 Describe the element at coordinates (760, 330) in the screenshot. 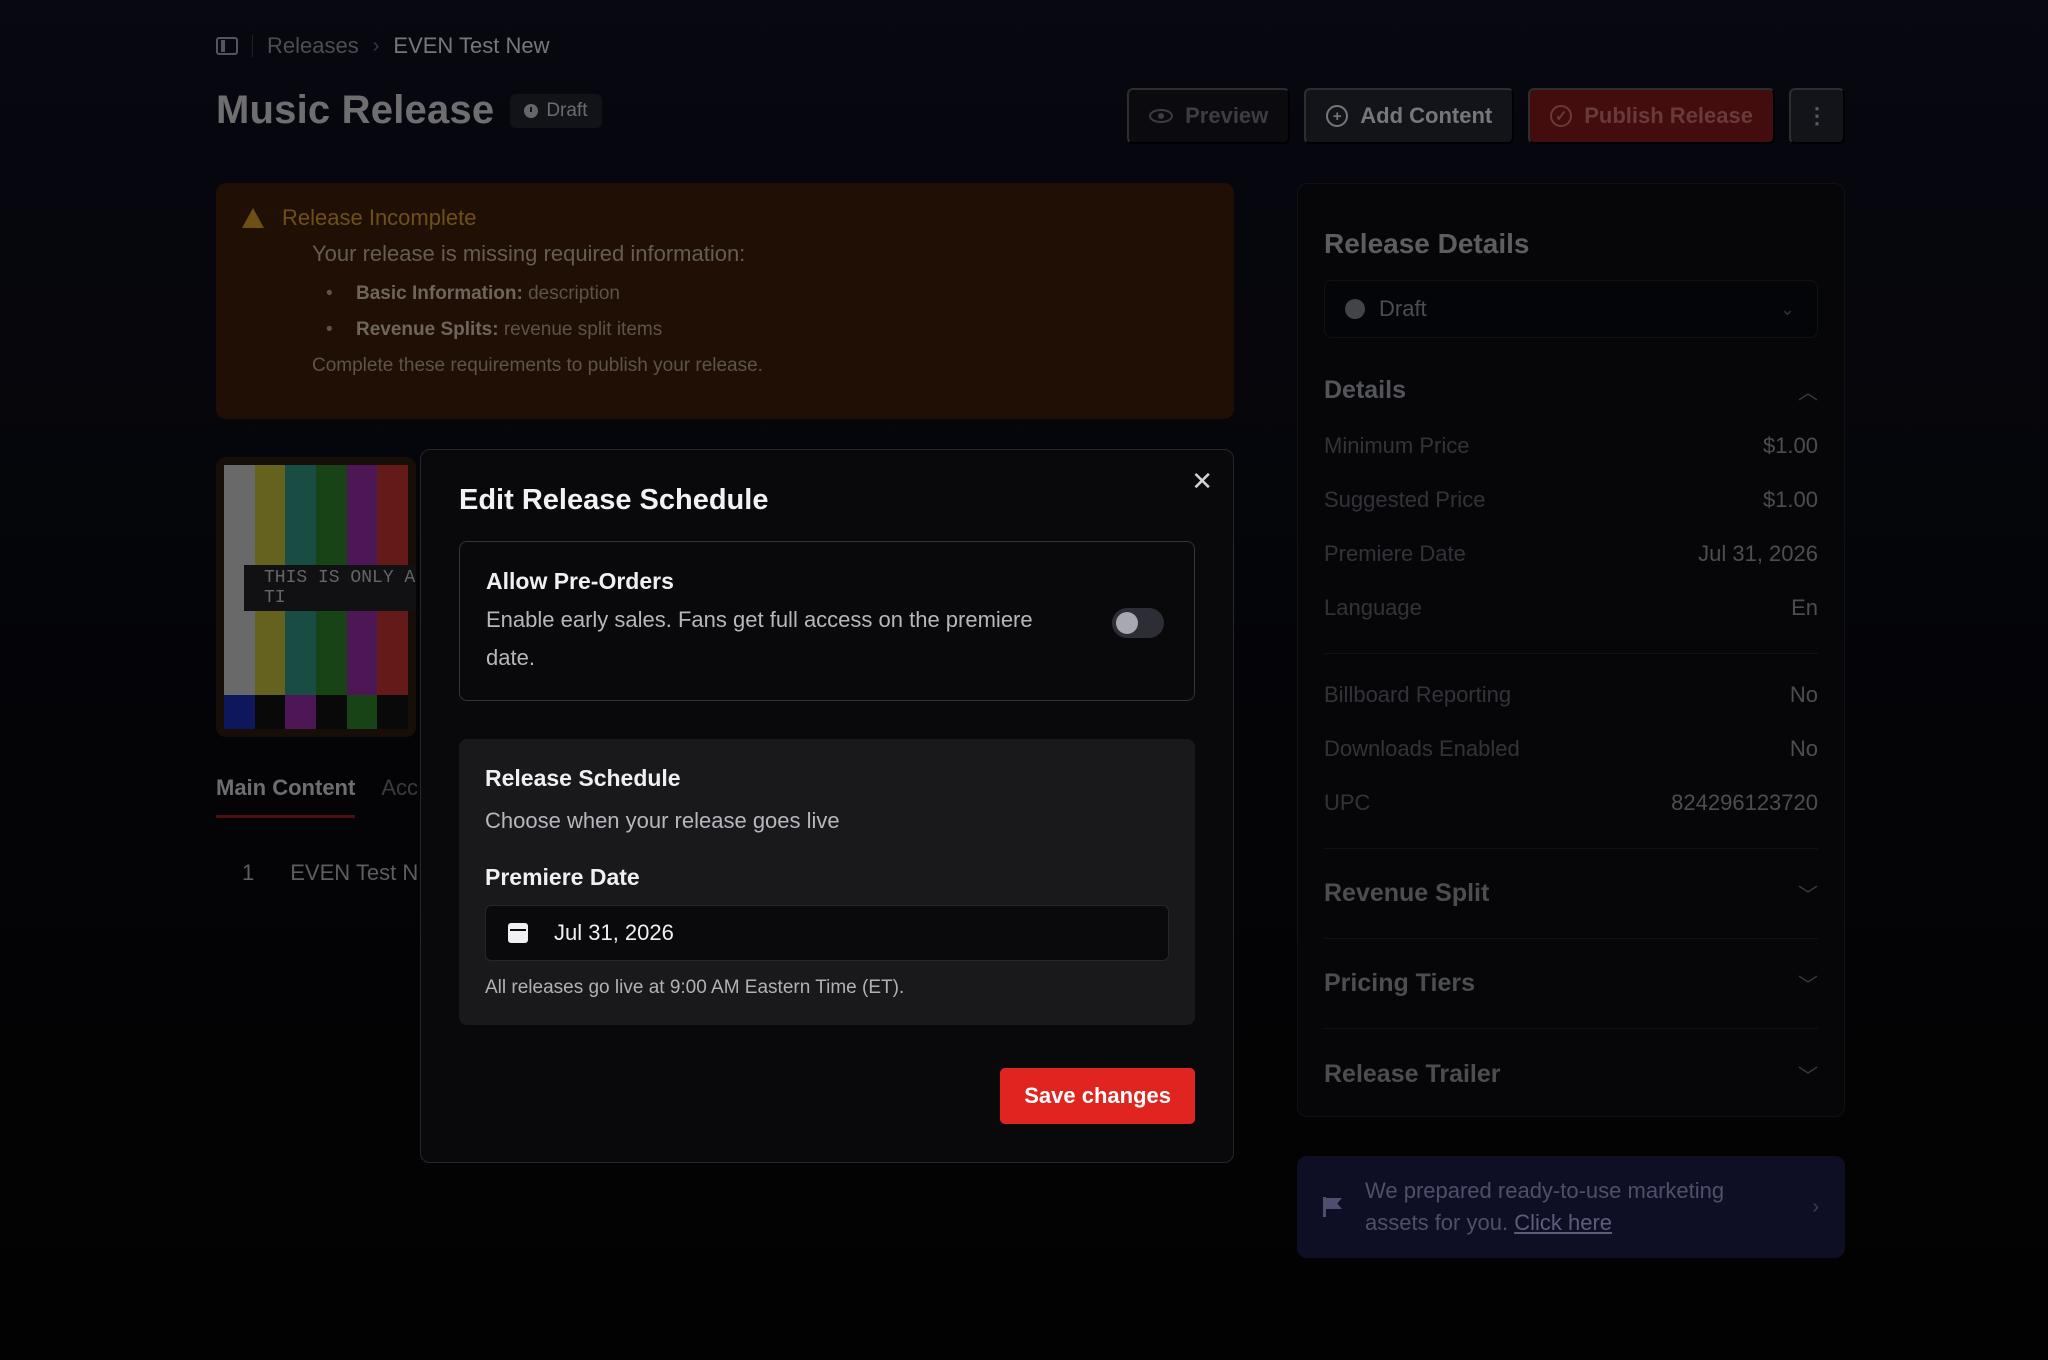

I see `list-item: Revenue Splits: revenue split items` at that location.